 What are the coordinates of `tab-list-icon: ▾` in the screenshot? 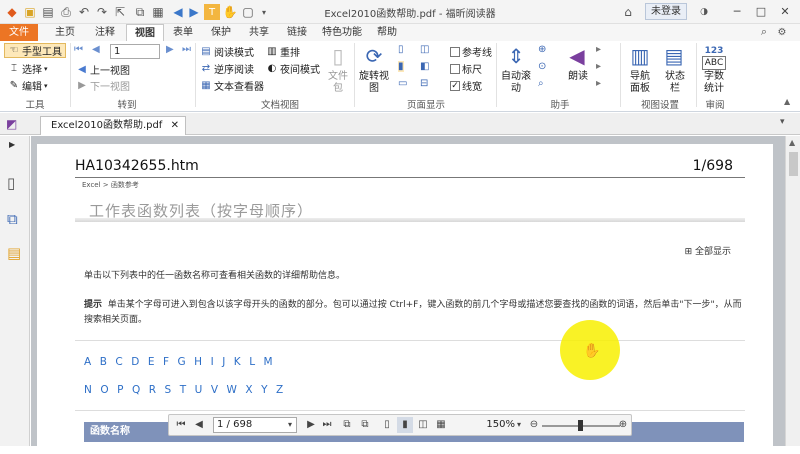 It's located at (782, 122).